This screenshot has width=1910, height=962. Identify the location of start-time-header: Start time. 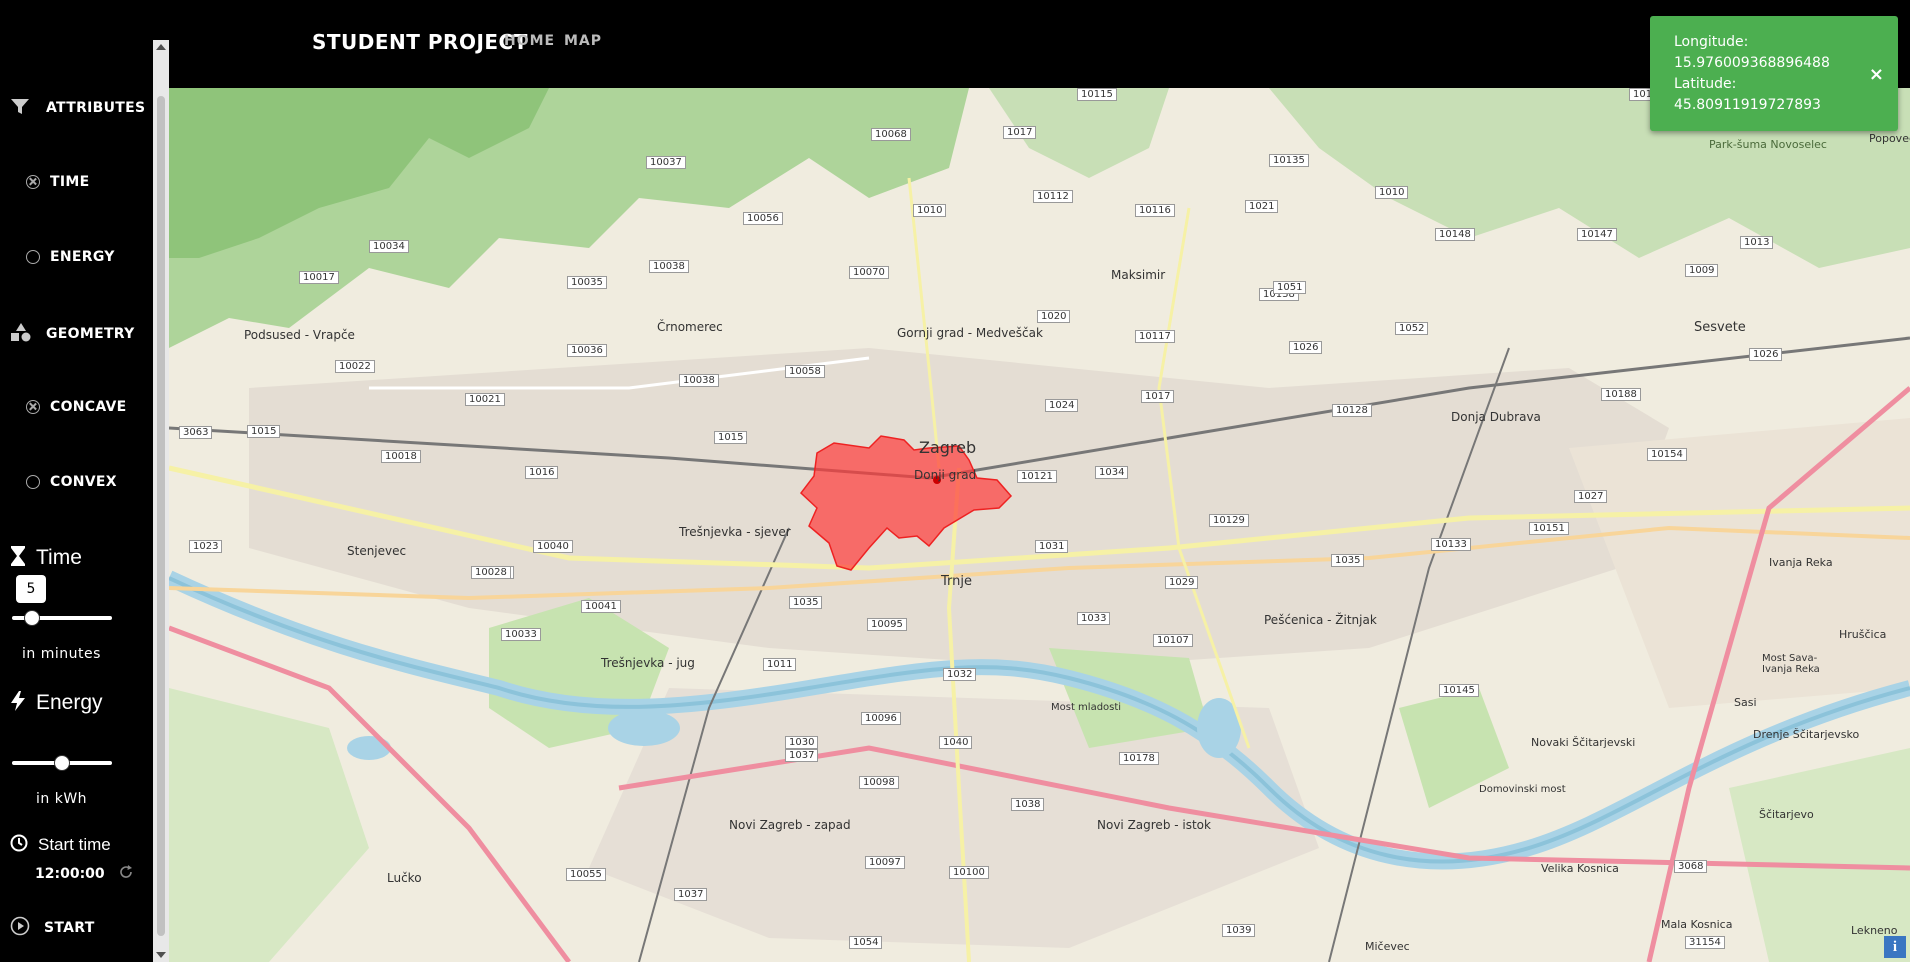
(60, 845).